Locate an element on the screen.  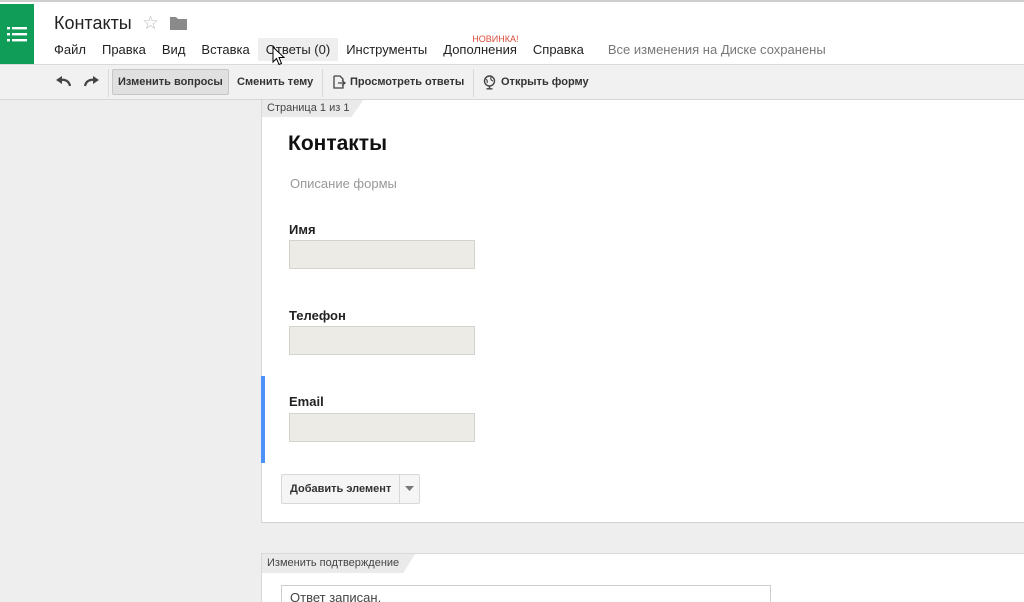
change-theme-button: Сменить тему is located at coordinates (275, 82).